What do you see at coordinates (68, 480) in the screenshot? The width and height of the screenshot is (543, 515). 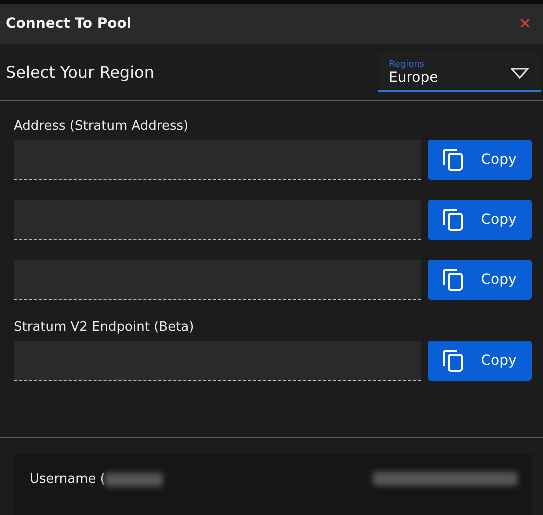 I see `username-label: Username (` at bounding box center [68, 480].